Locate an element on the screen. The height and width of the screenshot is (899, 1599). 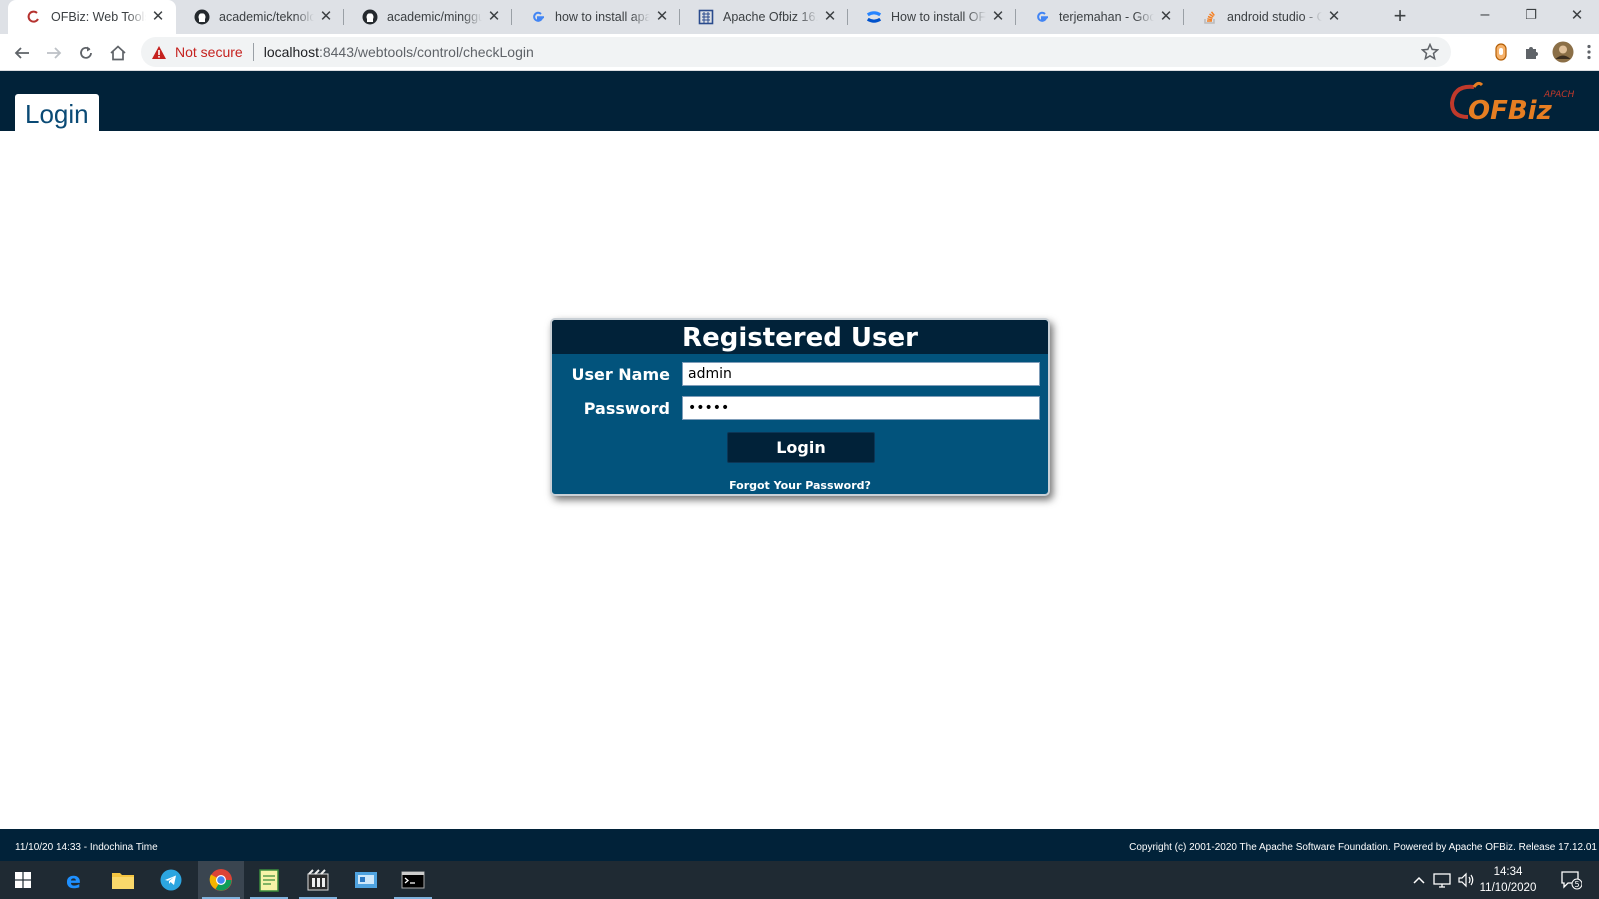
forward-arrow-icon is located at coordinates (54, 53).